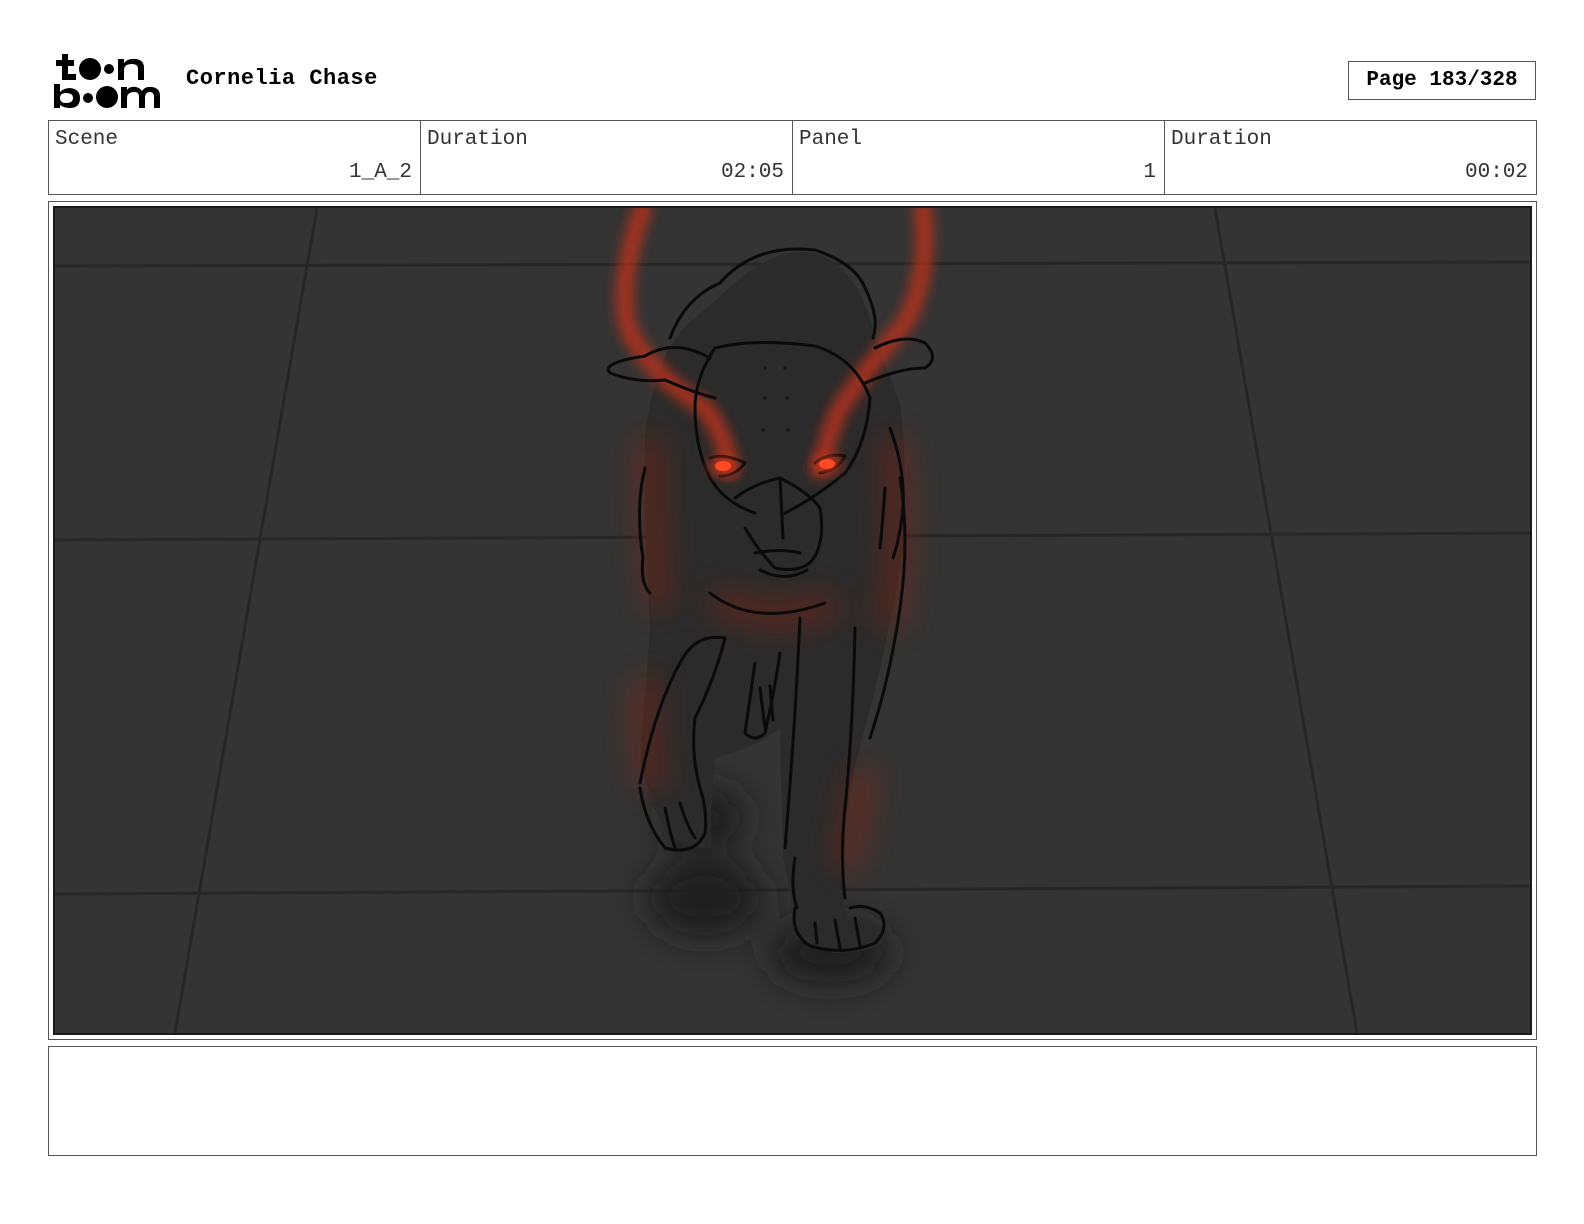 This screenshot has width=1584, height=1224. I want to click on panel-label: Panel, so click(831, 139).